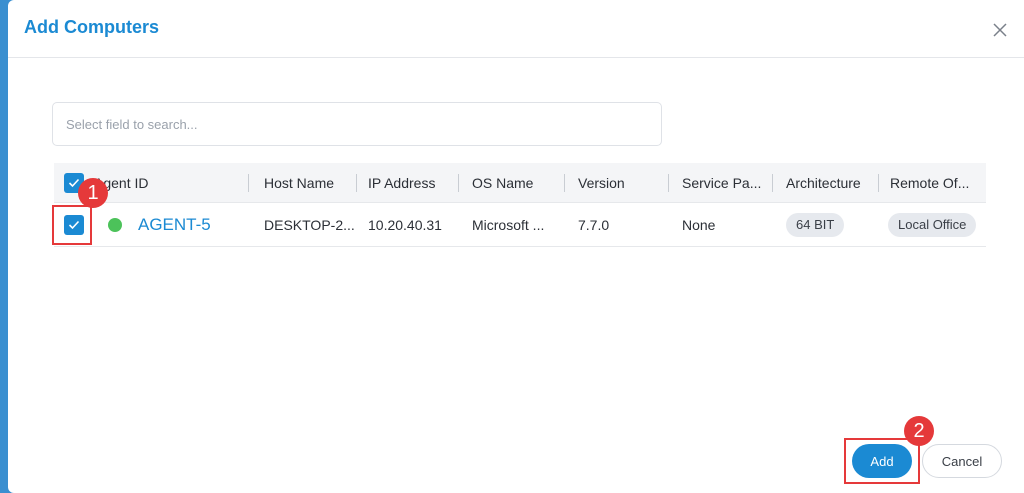  I want to click on column-header-architecture: Architecture, so click(823, 183).